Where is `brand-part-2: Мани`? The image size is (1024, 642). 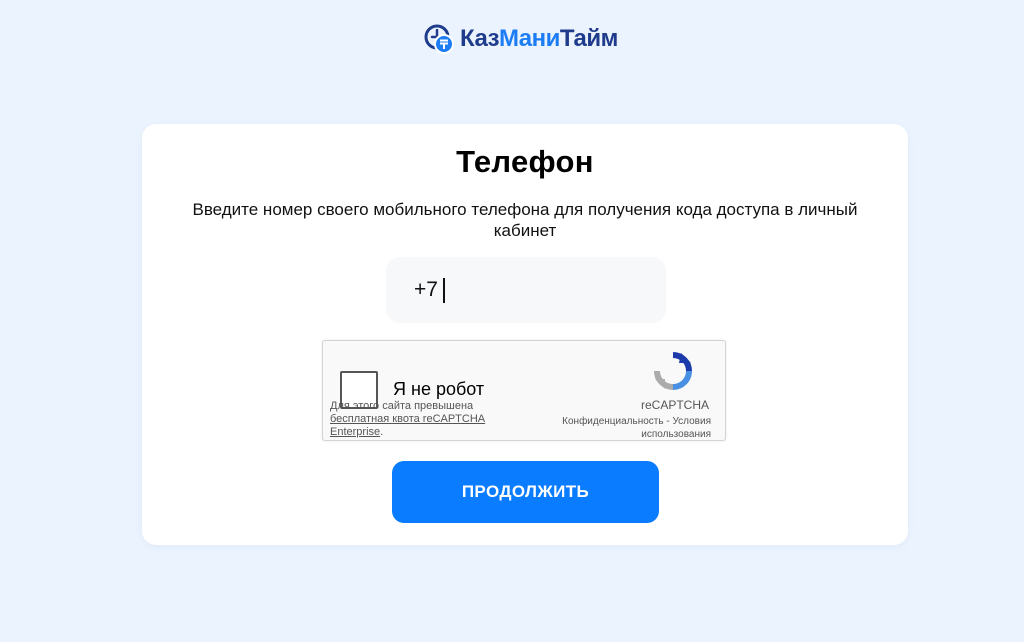
brand-part-2: Мани is located at coordinates (529, 38).